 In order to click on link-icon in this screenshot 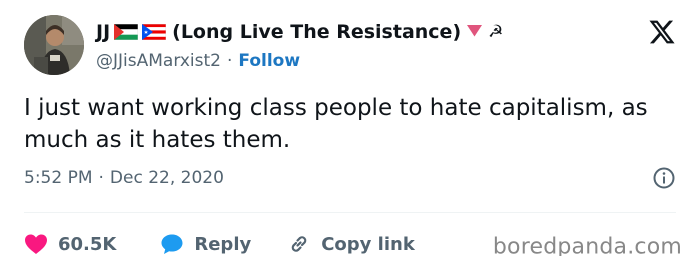, I will do `click(299, 244)`.